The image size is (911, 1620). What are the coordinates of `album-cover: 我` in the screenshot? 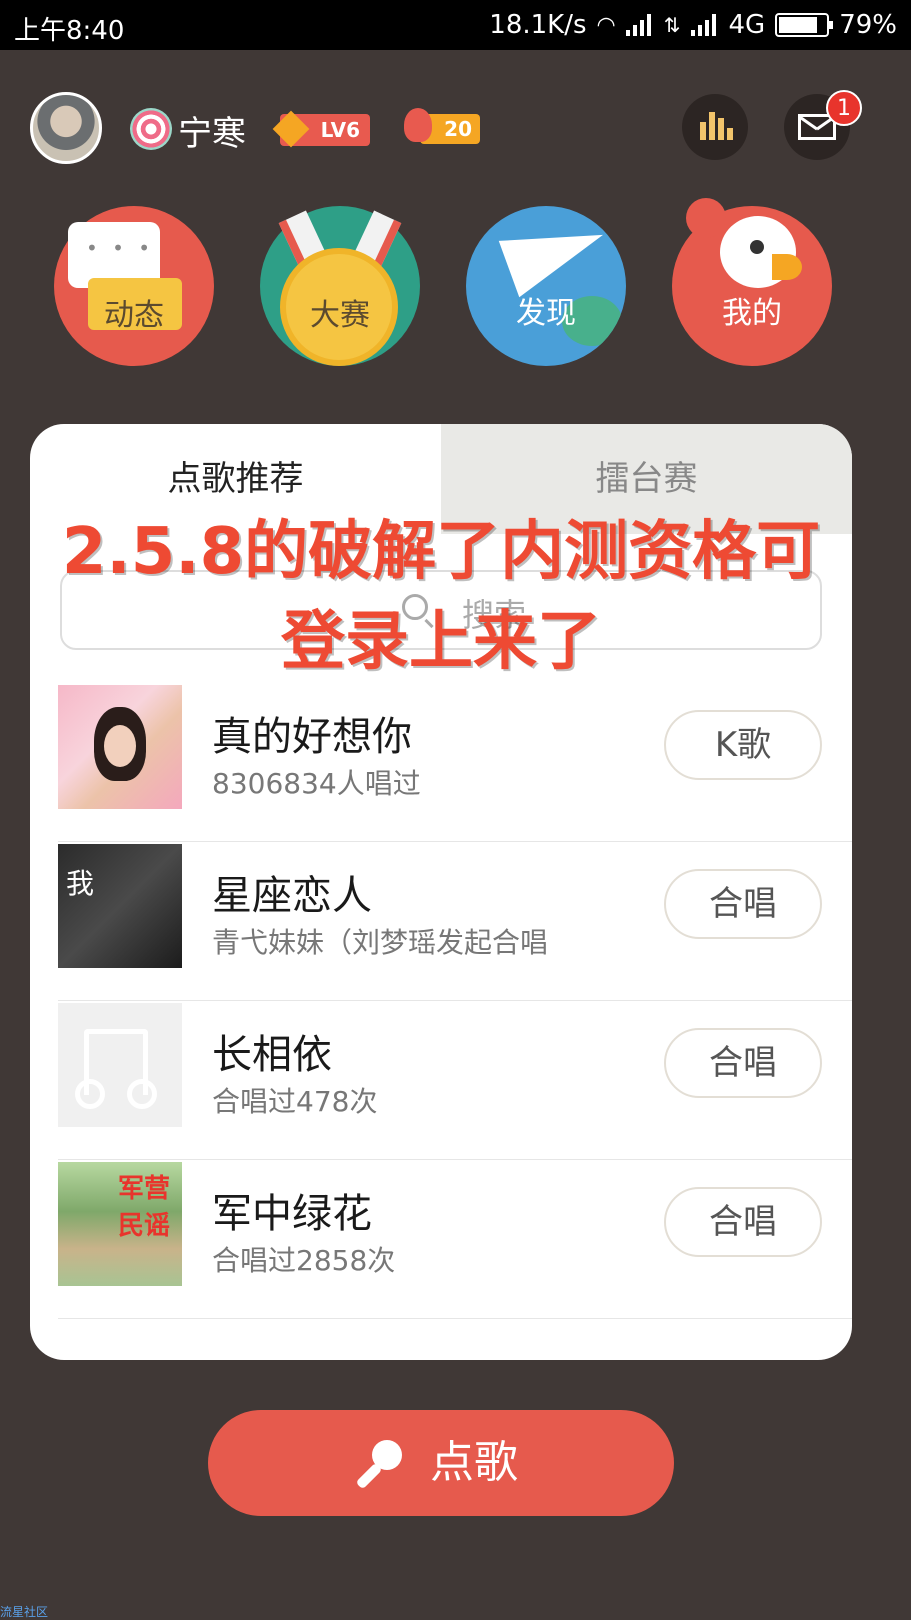 It's located at (120, 906).